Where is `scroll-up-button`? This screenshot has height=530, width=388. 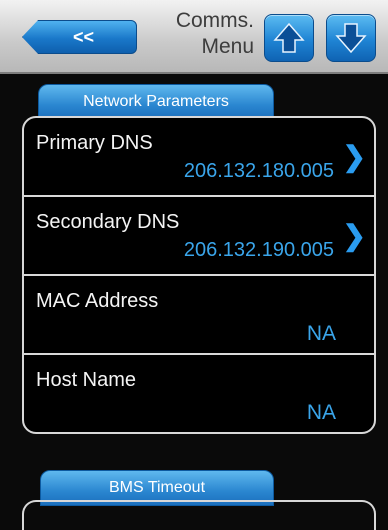 scroll-up-button is located at coordinates (289, 38).